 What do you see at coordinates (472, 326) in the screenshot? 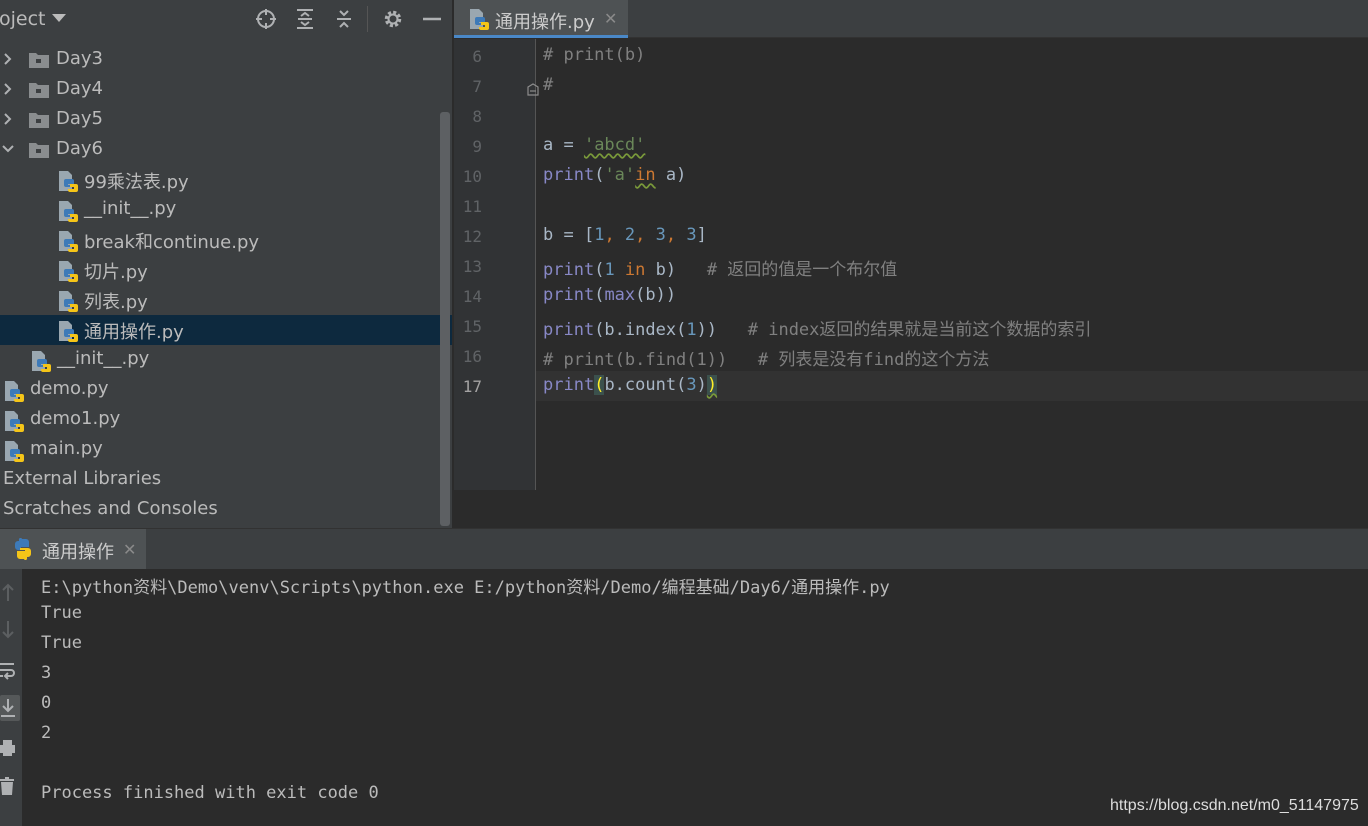
I see `line-number: 15` at bounding box center [472, 326].